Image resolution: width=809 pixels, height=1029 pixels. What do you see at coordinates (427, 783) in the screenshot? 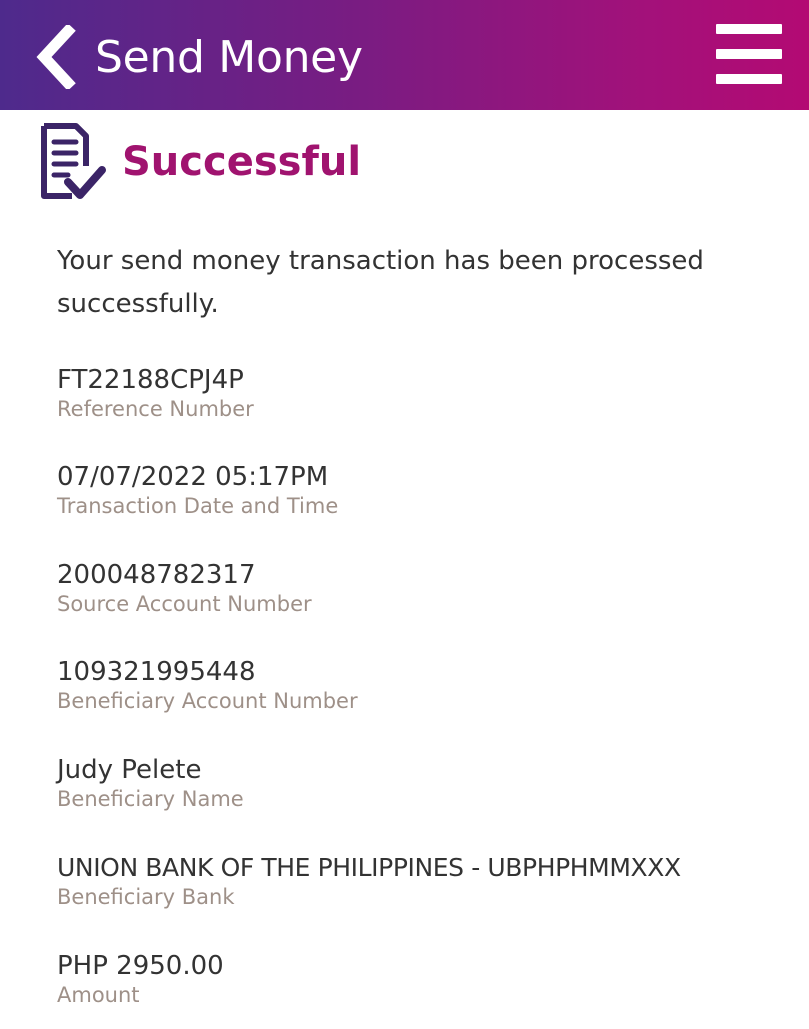
I see `detail-beneficiary-name: Judy Pelete Beneficiary Name` at bounding box center [427, 783].